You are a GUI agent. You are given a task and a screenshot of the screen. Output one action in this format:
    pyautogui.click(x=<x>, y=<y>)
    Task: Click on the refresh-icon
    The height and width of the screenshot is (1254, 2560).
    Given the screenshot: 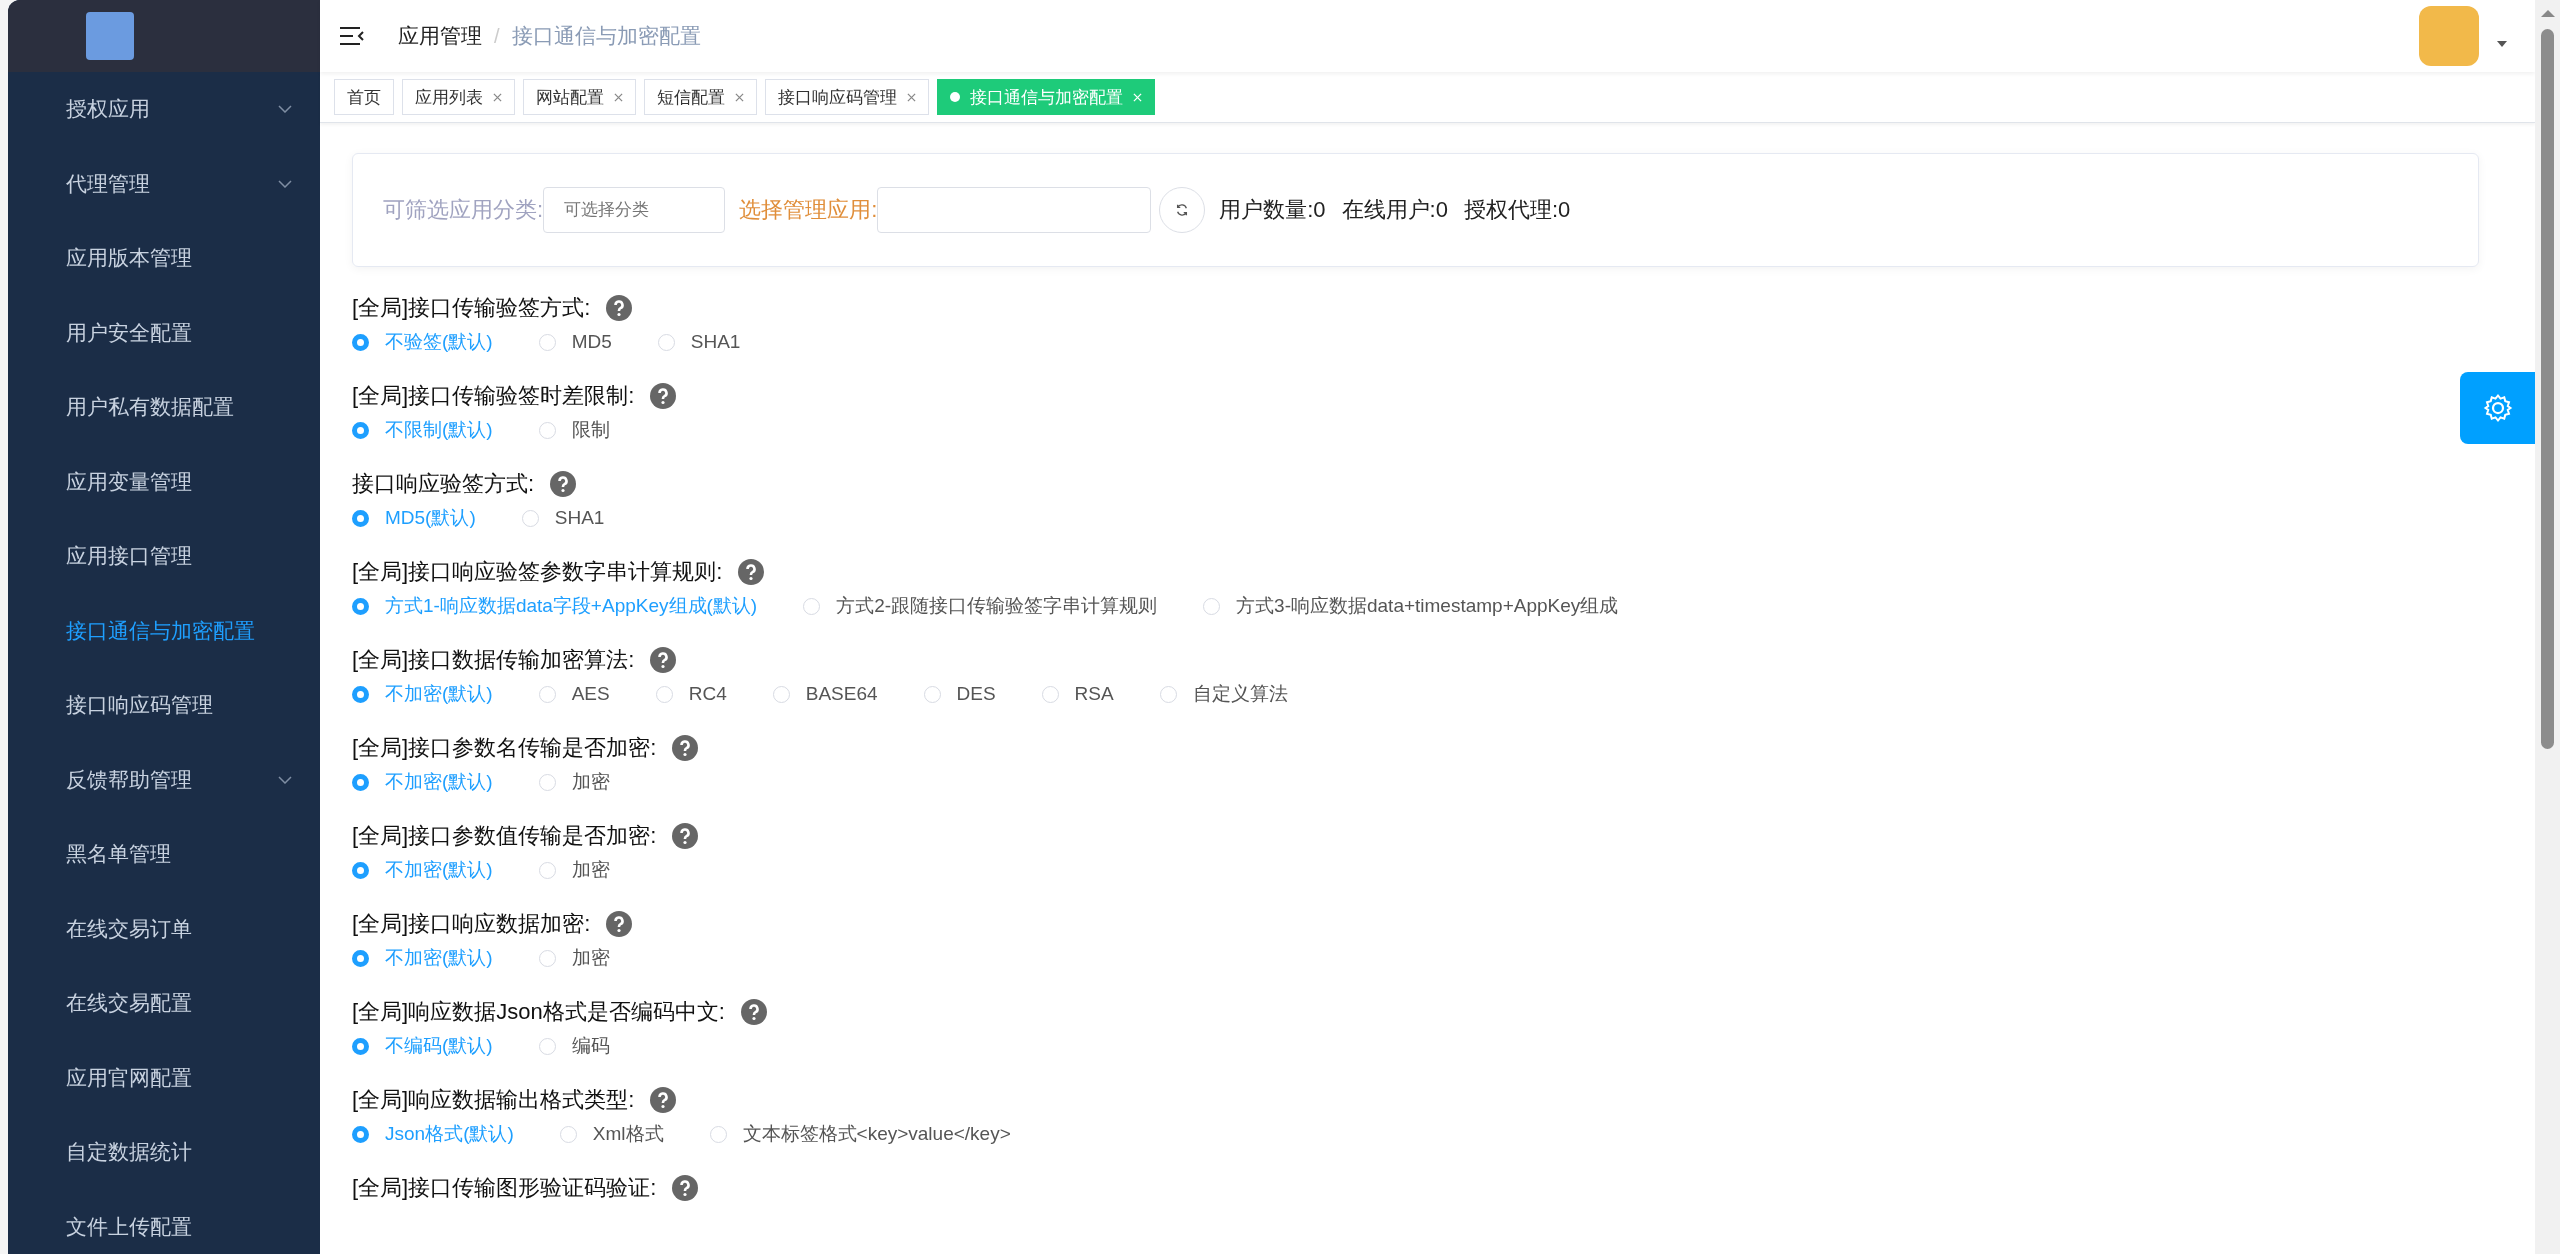 What is the action you would take?
    pyautogui.click(x=1182, y=210)
    